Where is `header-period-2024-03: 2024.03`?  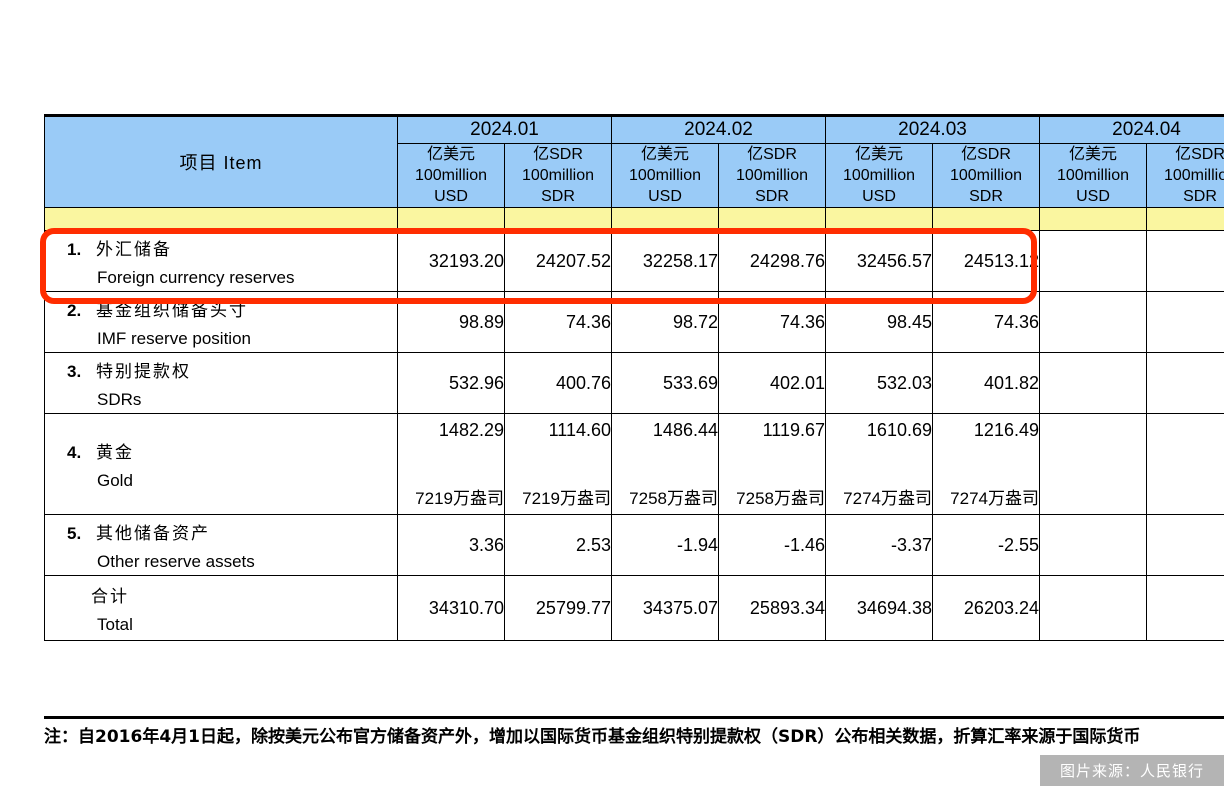
header-period-2024-03: 2024.03 is located at coordinates (932, 130).